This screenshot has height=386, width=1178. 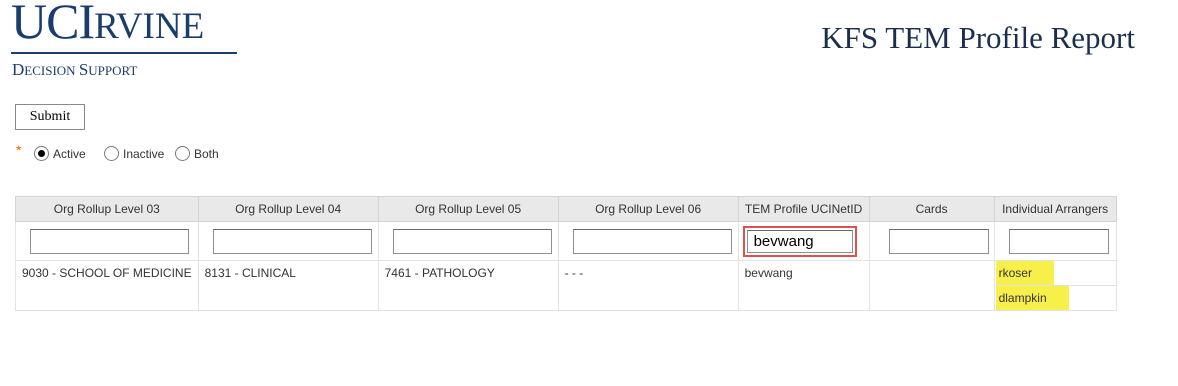 I want to click on status-radio-inactive: Inactive, so click(x=134, y=153).